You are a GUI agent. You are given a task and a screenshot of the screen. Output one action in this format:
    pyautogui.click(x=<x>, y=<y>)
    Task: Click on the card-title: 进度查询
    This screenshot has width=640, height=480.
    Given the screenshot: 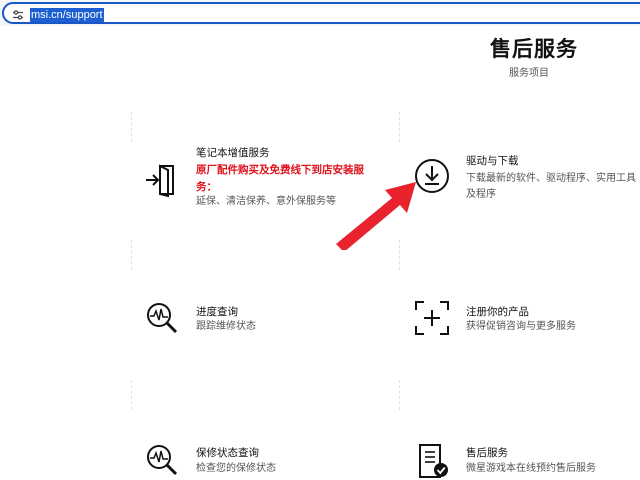 What is the action you would take?
    pyautogui.click(x=217, y=312)
    